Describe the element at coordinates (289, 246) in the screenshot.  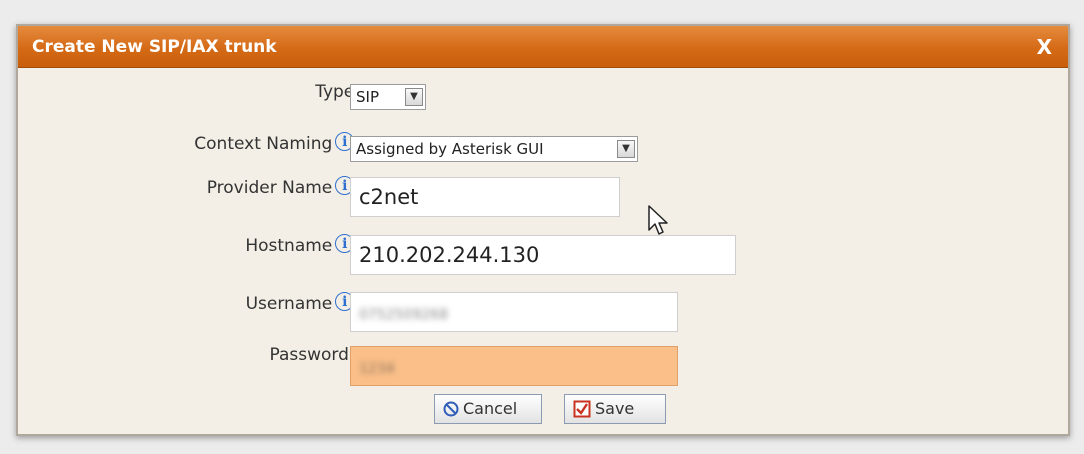
I see `hostname-label-text: Hostname` at that location.